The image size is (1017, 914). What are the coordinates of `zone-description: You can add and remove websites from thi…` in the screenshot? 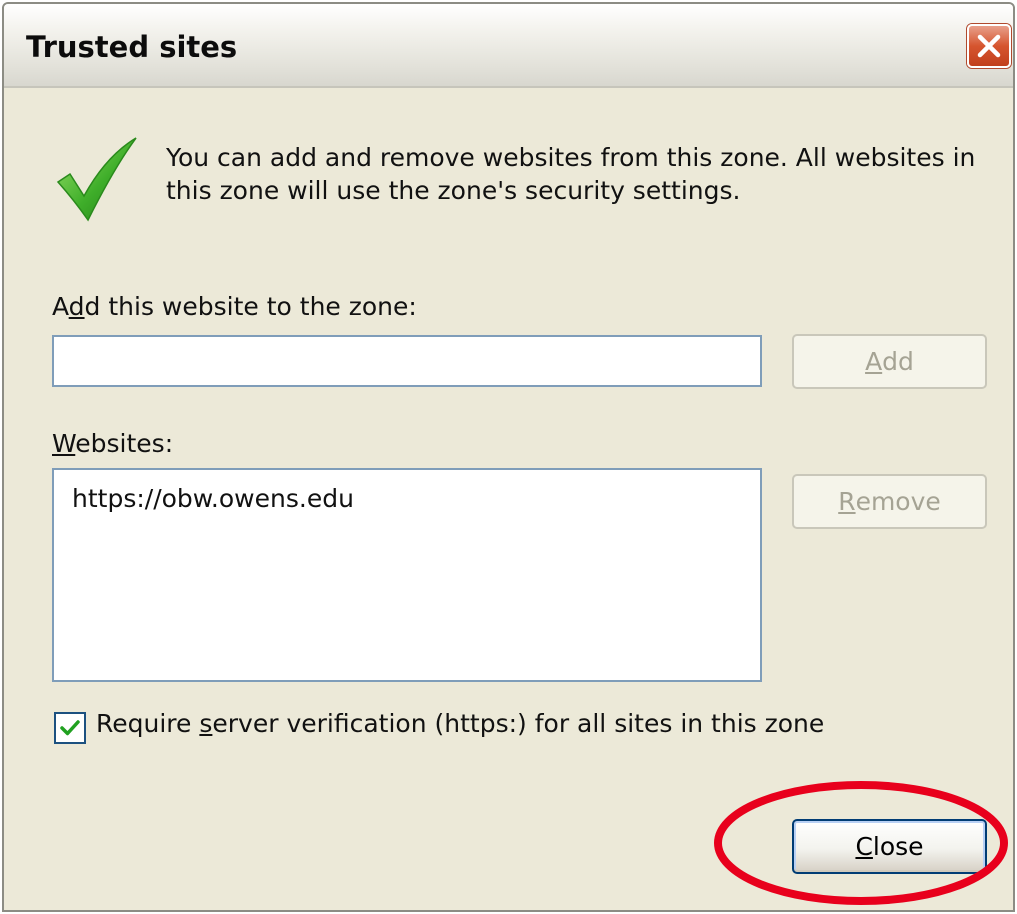 It's located at (571, 174).